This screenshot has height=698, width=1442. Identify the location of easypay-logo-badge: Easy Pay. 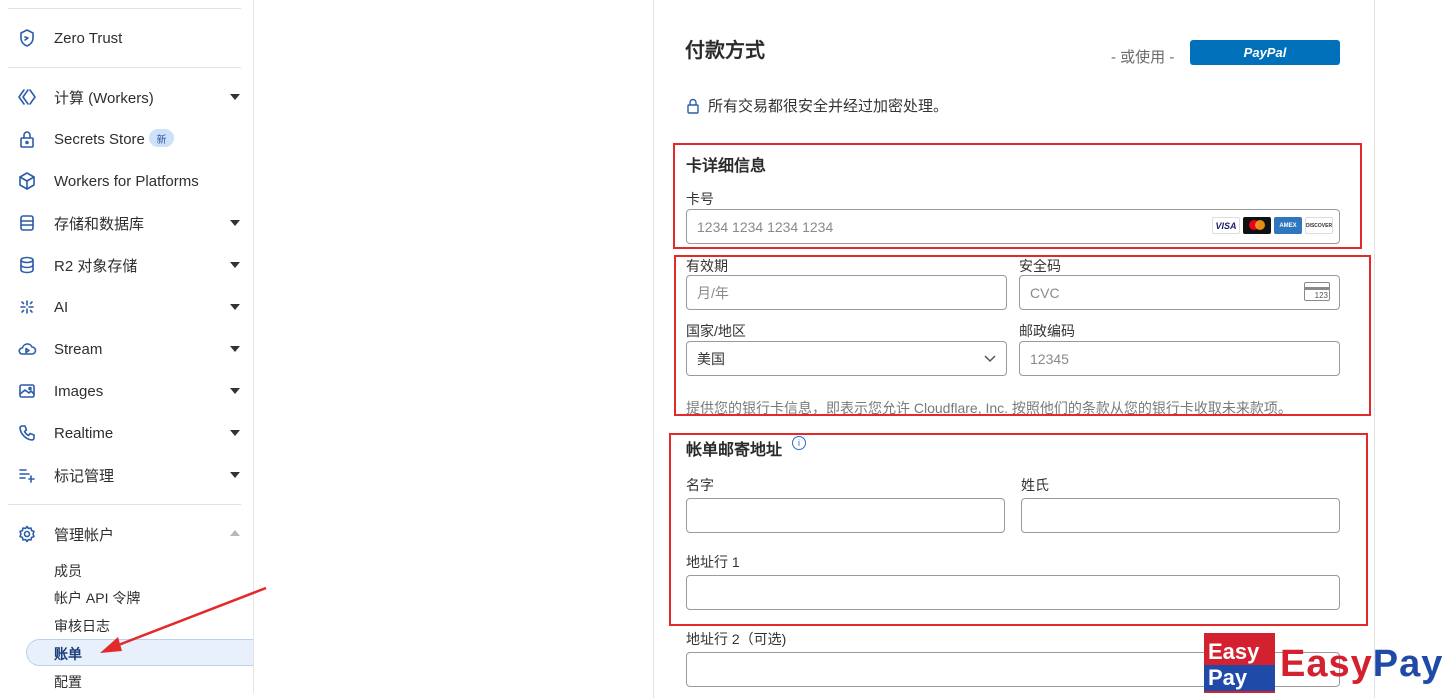
(1239, 663).